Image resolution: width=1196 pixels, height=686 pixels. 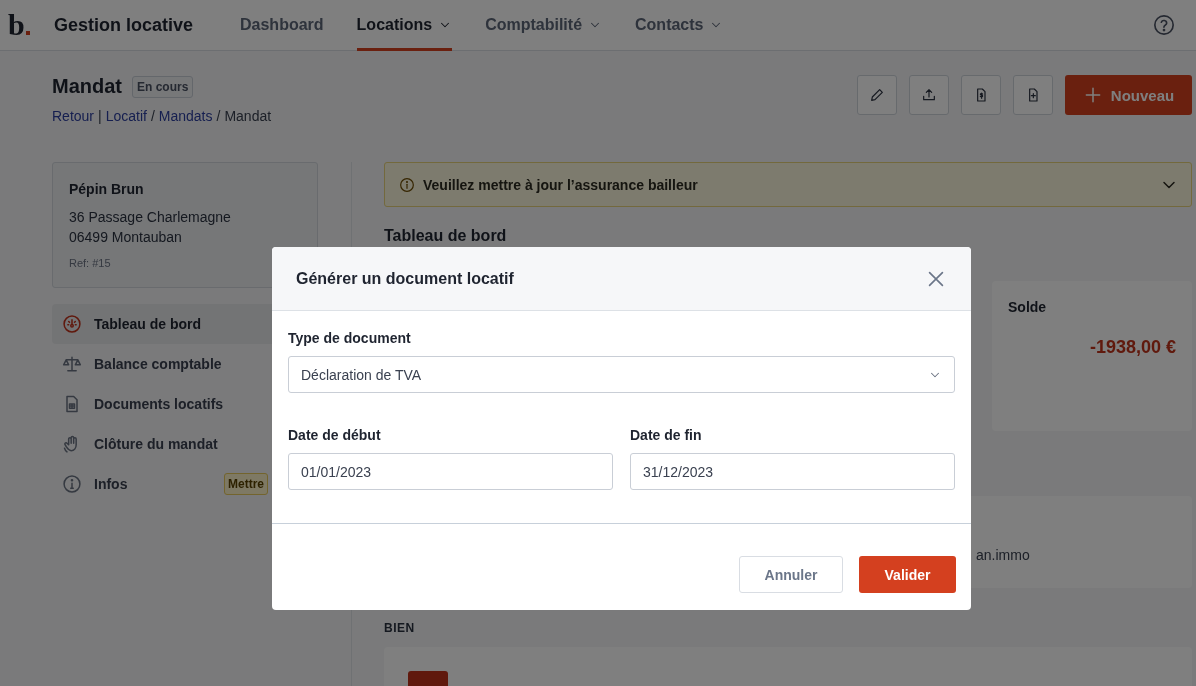 What do you see at coordinates (126, 116) in the screenshot?
I see `breadcrumb-link: Locatif` at bounding box center [126, 116].